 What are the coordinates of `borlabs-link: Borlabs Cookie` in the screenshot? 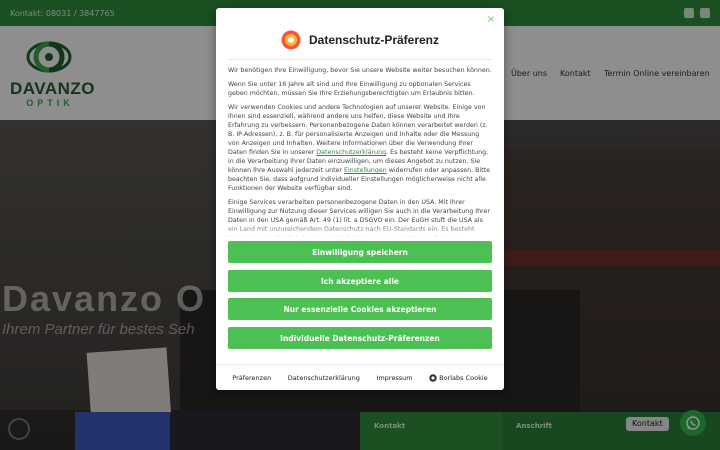 It's located at (458, 378).